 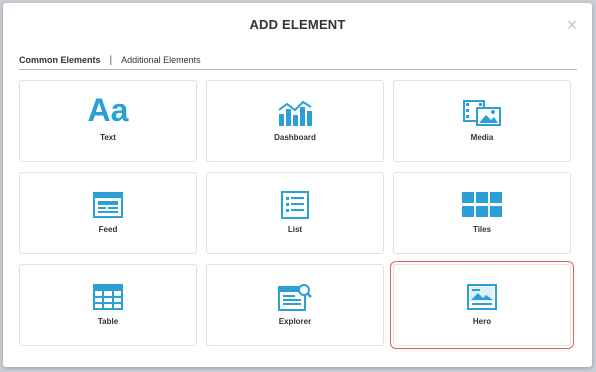 I want to click on element-card-list: List, so click(x=295, y=213).